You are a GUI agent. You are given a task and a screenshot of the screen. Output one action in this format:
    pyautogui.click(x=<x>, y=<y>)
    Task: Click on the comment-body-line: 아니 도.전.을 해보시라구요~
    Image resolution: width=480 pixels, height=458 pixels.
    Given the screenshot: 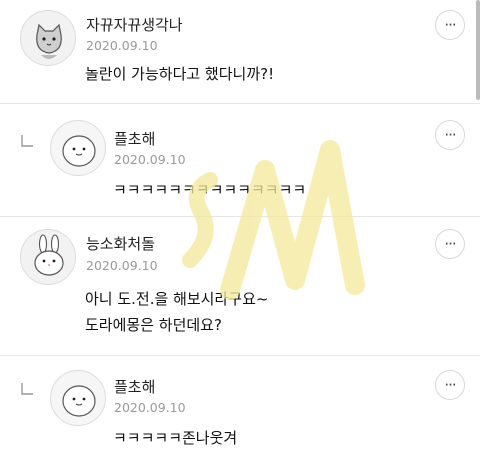 What is the action you would take?
    pyautogui.click(x=177, y=299)
    